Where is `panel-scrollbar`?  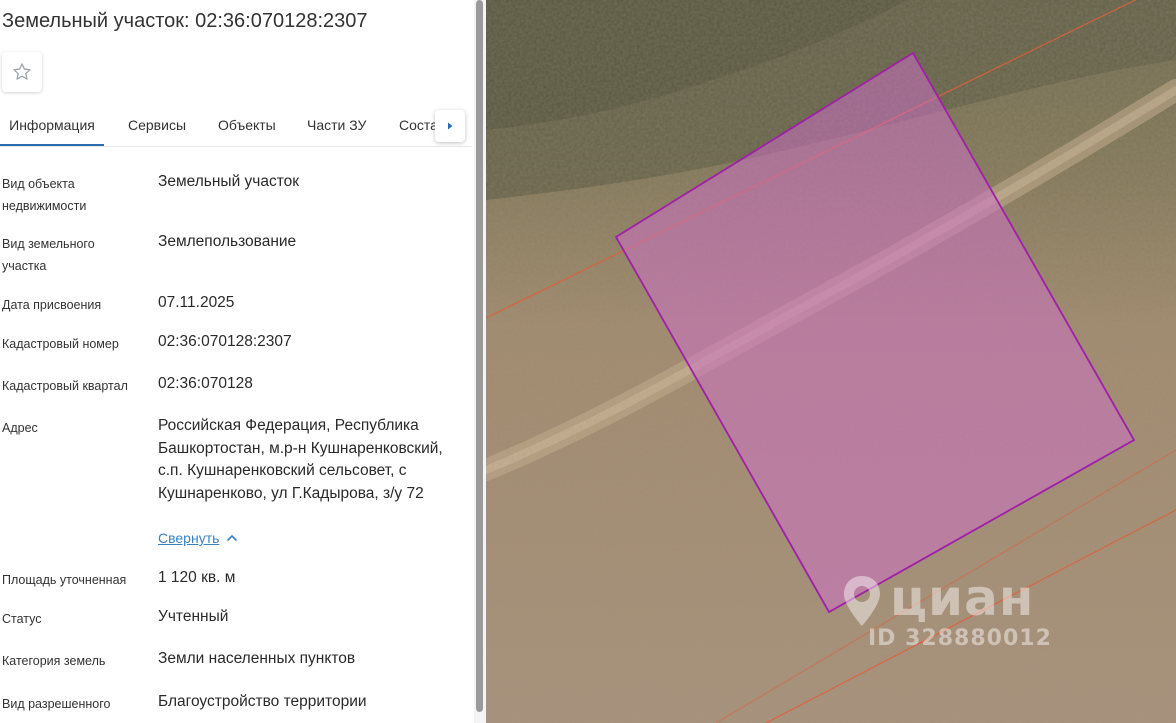 panel-scrollbar is located at coordinates (480, 361).